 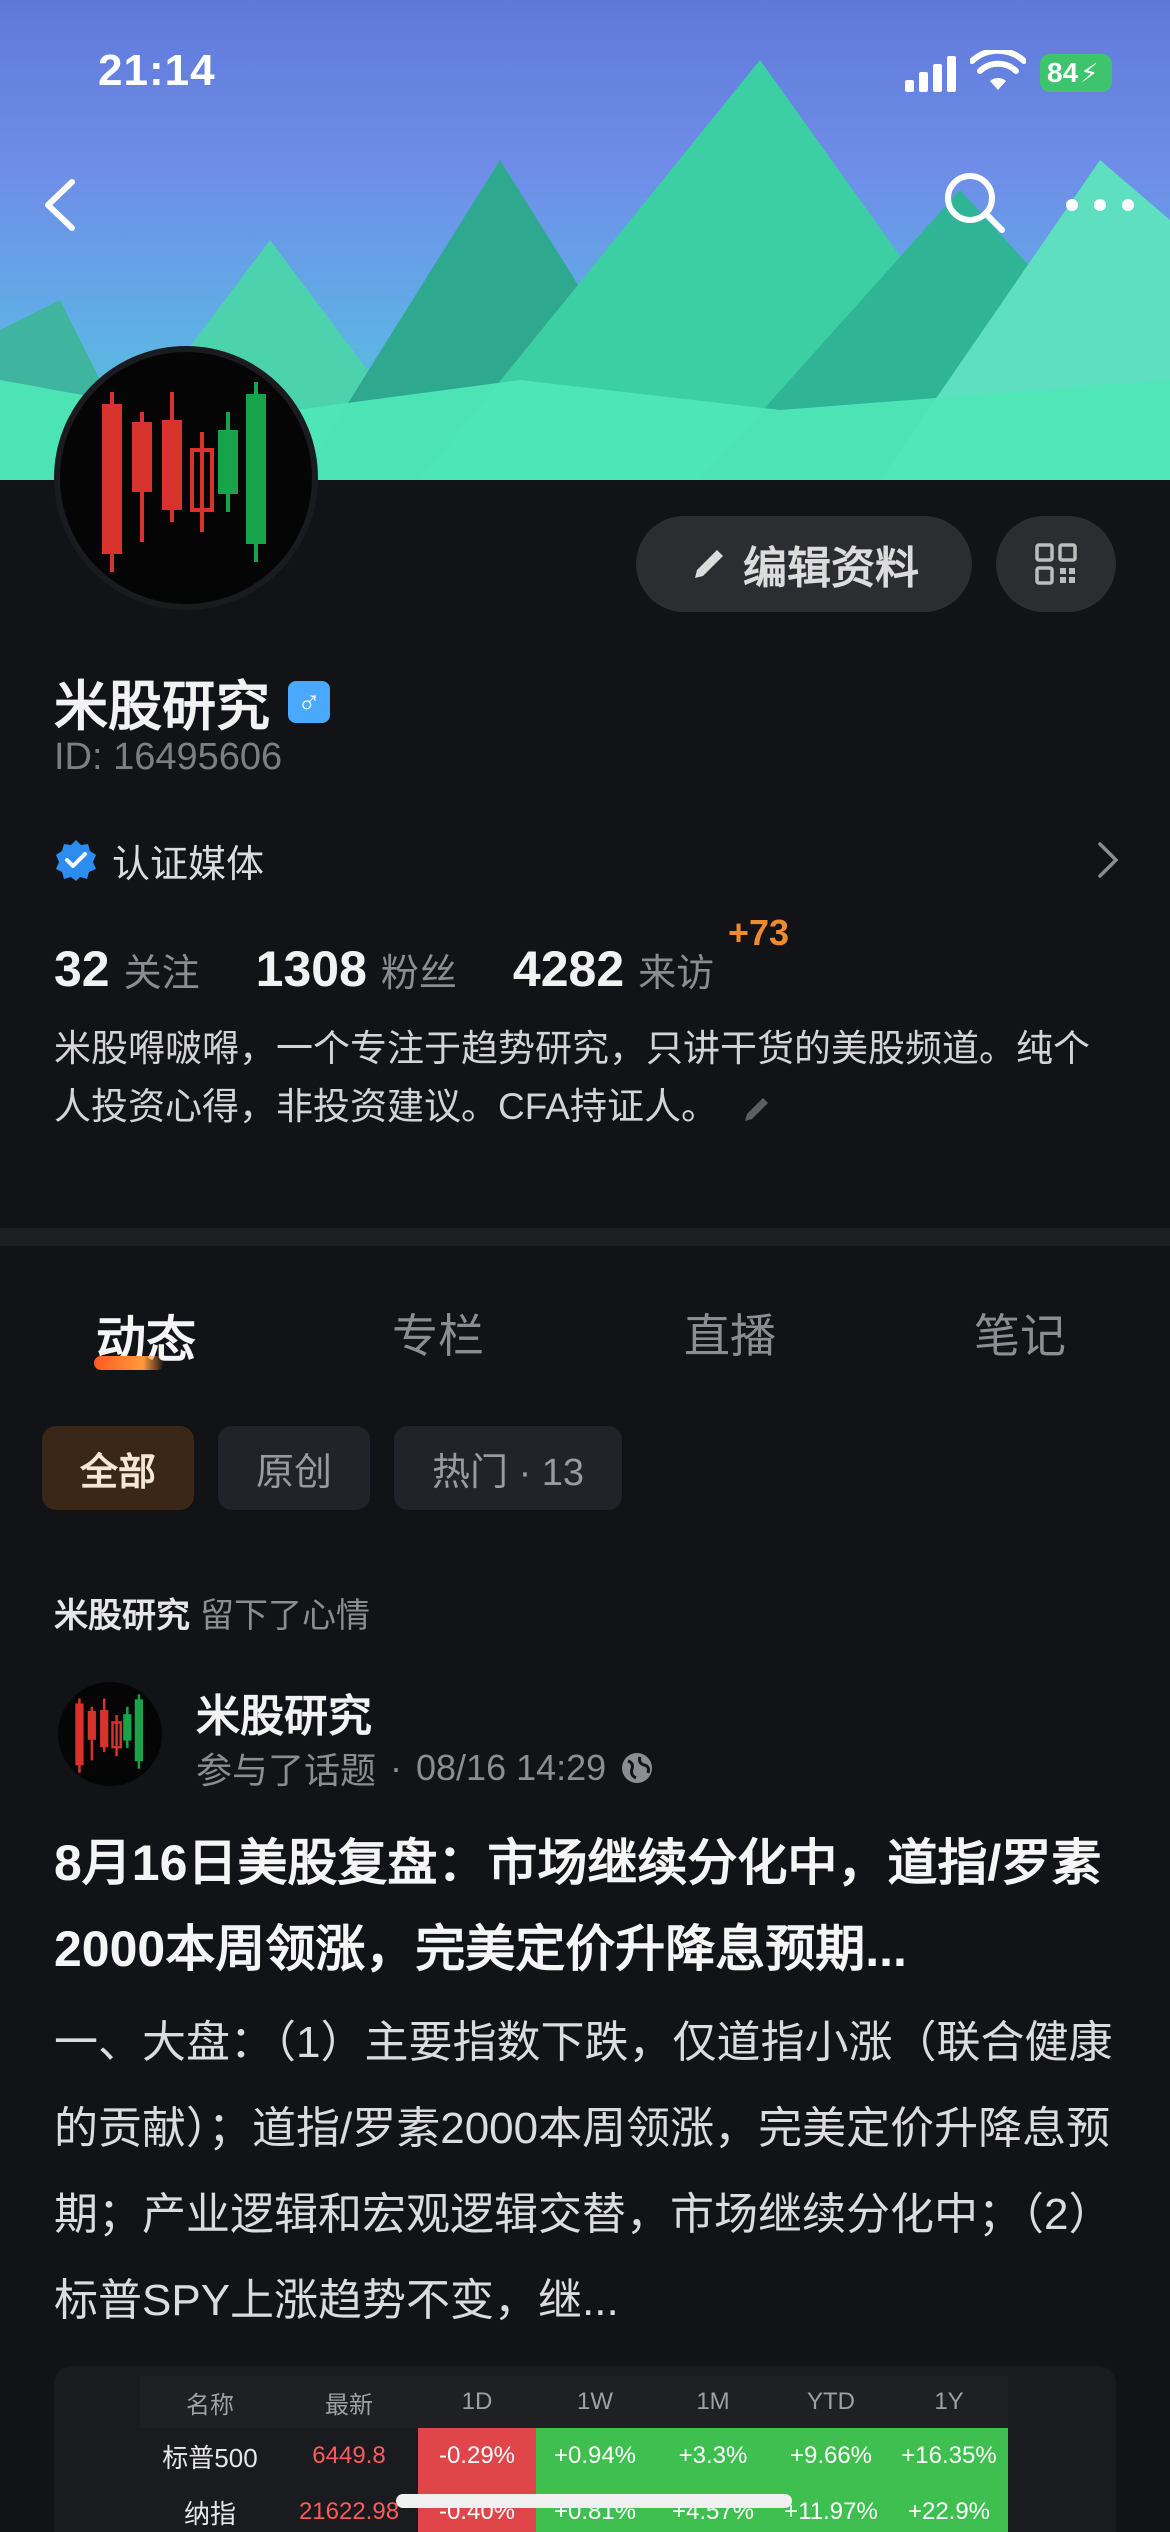 I want to click on qr-code-button, so click(x=1056, y=564).